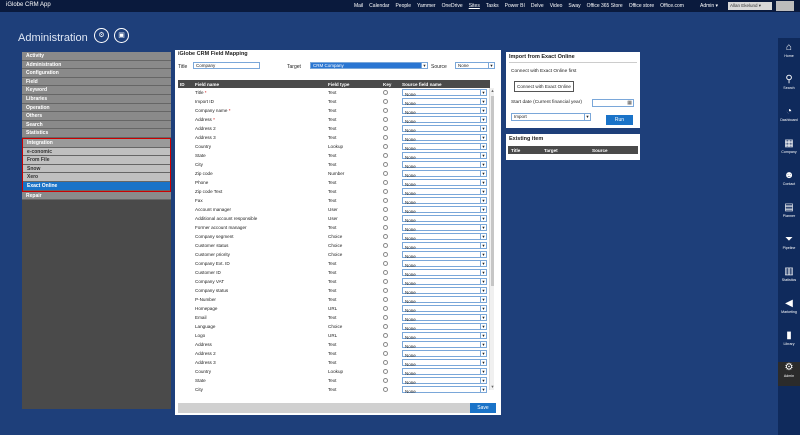  What do you see at coordinates (452, 6) in the screenshot?
I see `topnav-link: OneDrive` at bounding box center [452, 6].